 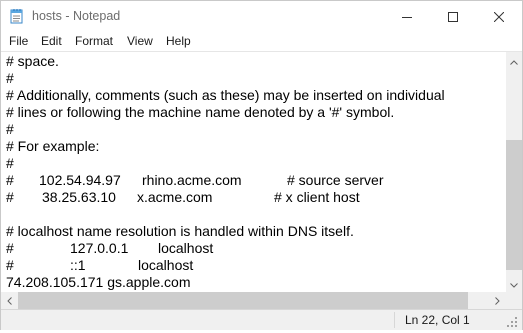 I want to click on text-line: # ::1 localhost, so click(x=99, y=265).